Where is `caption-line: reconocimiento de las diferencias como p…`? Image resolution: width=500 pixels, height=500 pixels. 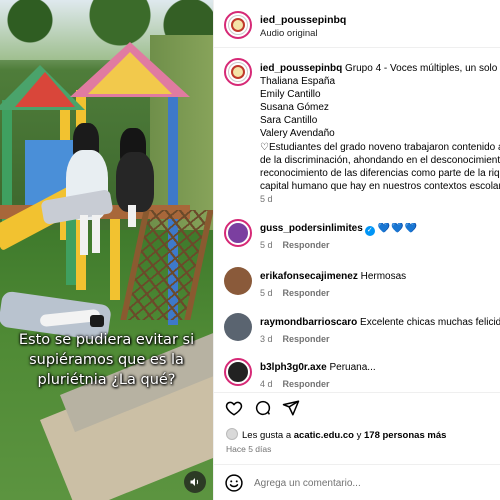 caption-line: reconocimiento de las diferencias como p… is located at coordinates (380, 173).